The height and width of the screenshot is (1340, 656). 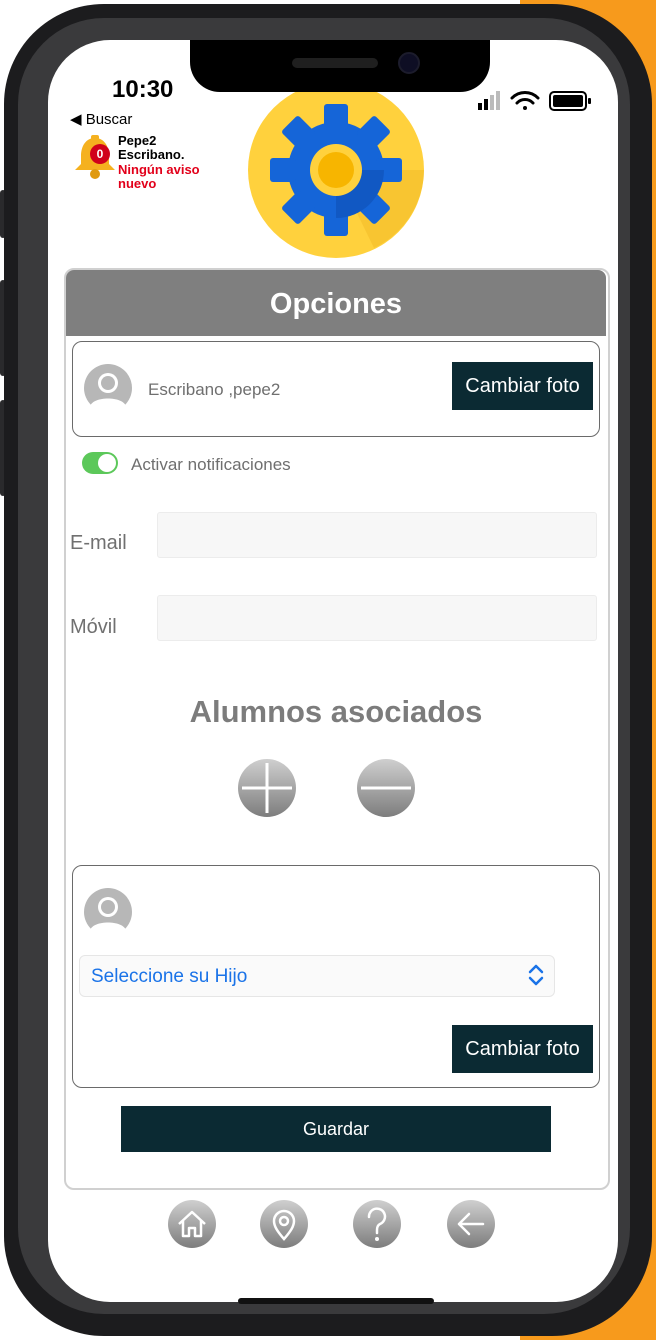 I want to click on page-title: Opciones, so click(x=336, y=304).